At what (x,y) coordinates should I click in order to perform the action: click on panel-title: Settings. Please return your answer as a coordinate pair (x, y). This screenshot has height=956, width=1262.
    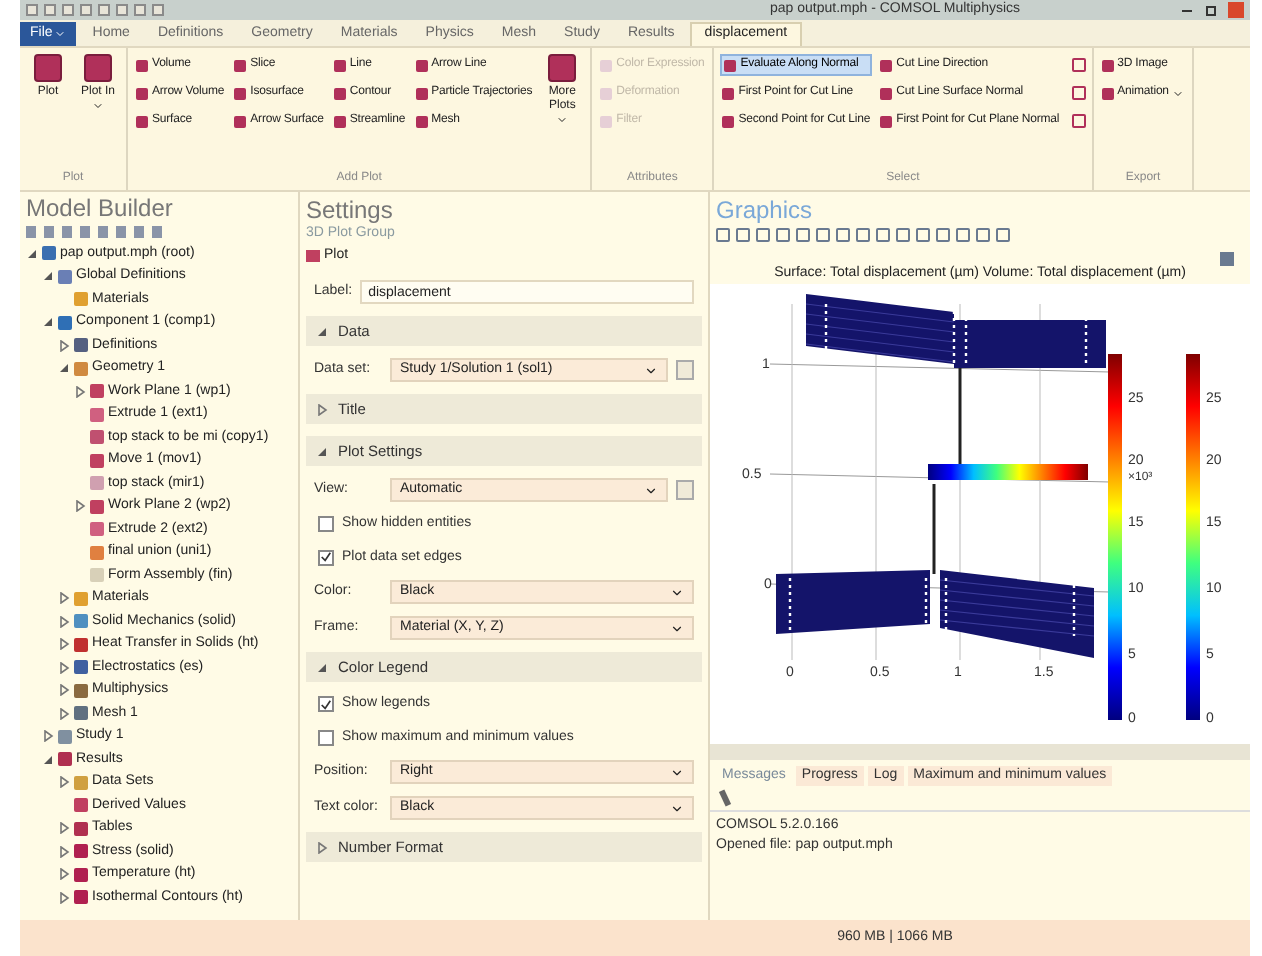
    Looking at the image, I should click on (350, 210).